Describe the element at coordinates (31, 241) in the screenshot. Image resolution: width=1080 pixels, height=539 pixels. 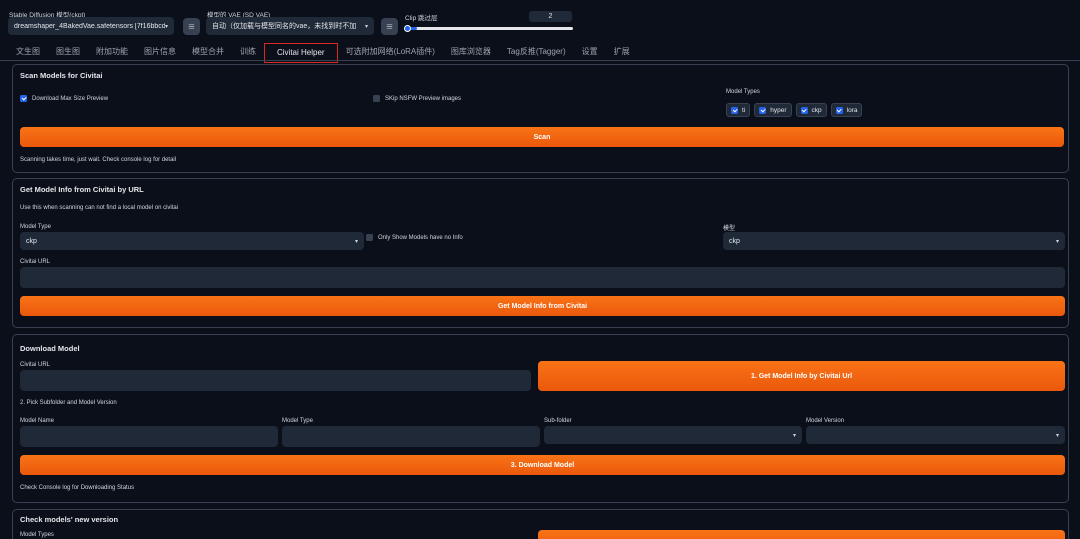
I see `model-type-value: ckp` at that location.